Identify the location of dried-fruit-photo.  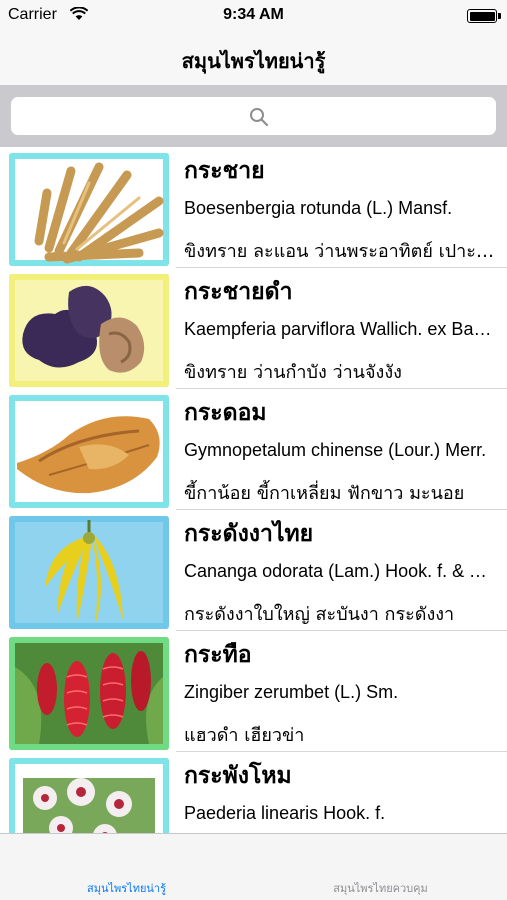
(89, 451).